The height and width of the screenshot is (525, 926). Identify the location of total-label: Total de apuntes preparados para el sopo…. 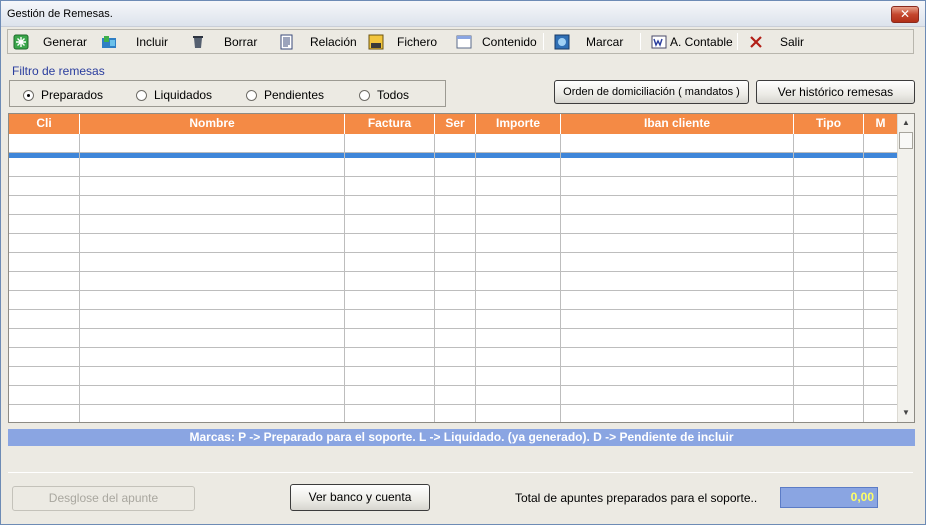
(636, 498).